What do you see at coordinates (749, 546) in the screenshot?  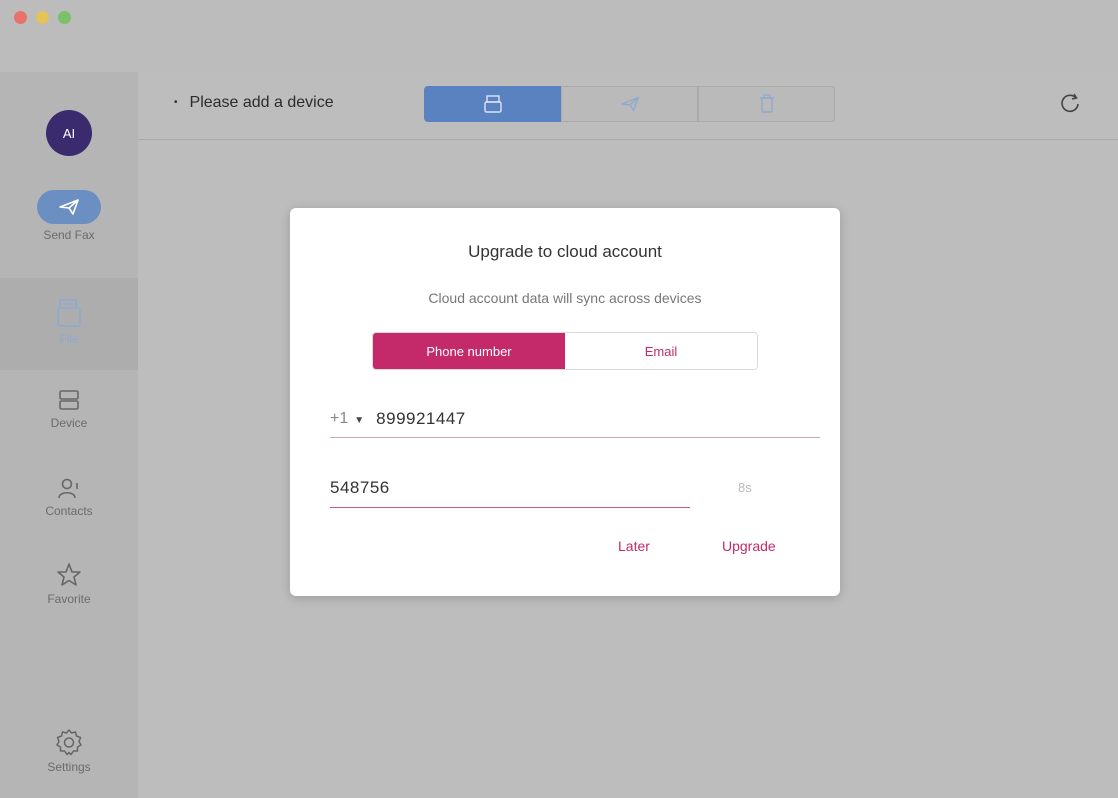 I see `upgrade-button: Upgrade` at bounding box center [749, 546].